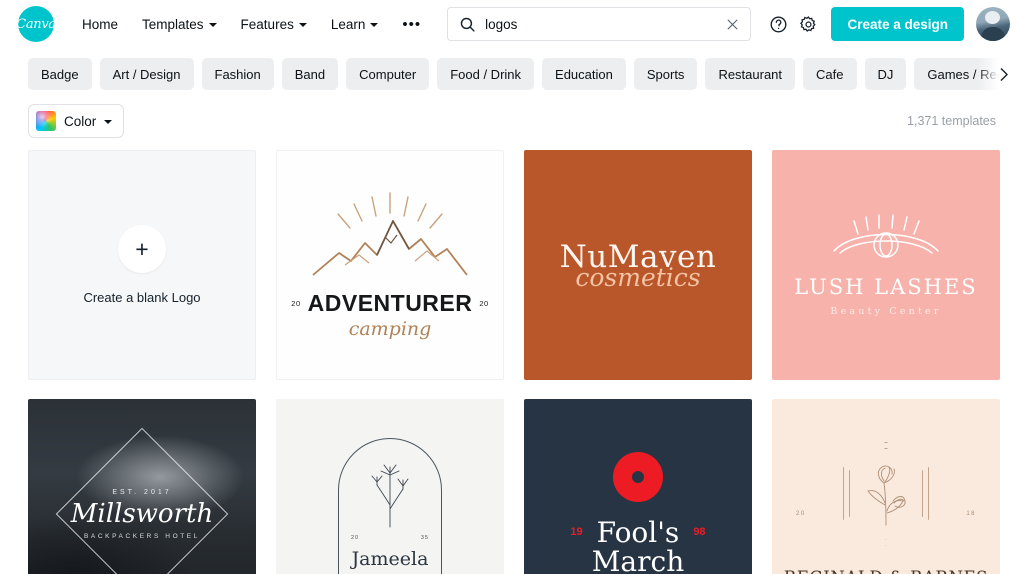 This screenshot has width=1024, height=574. What do you see at coordinates (576, 532) in the screenshot?
I see `fools-year-left: 19` at bounding box center [576, 532].